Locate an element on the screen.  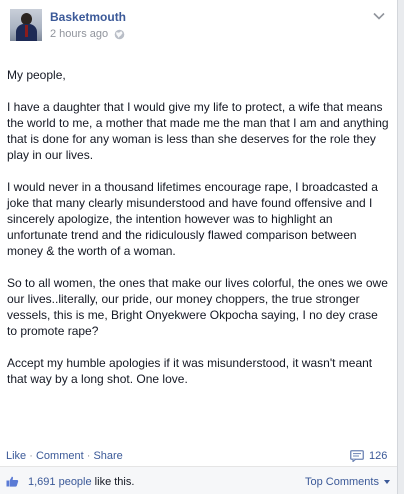
likes-bar: 1,691 people like this. Top Comments is located at coordinates (198, 480).